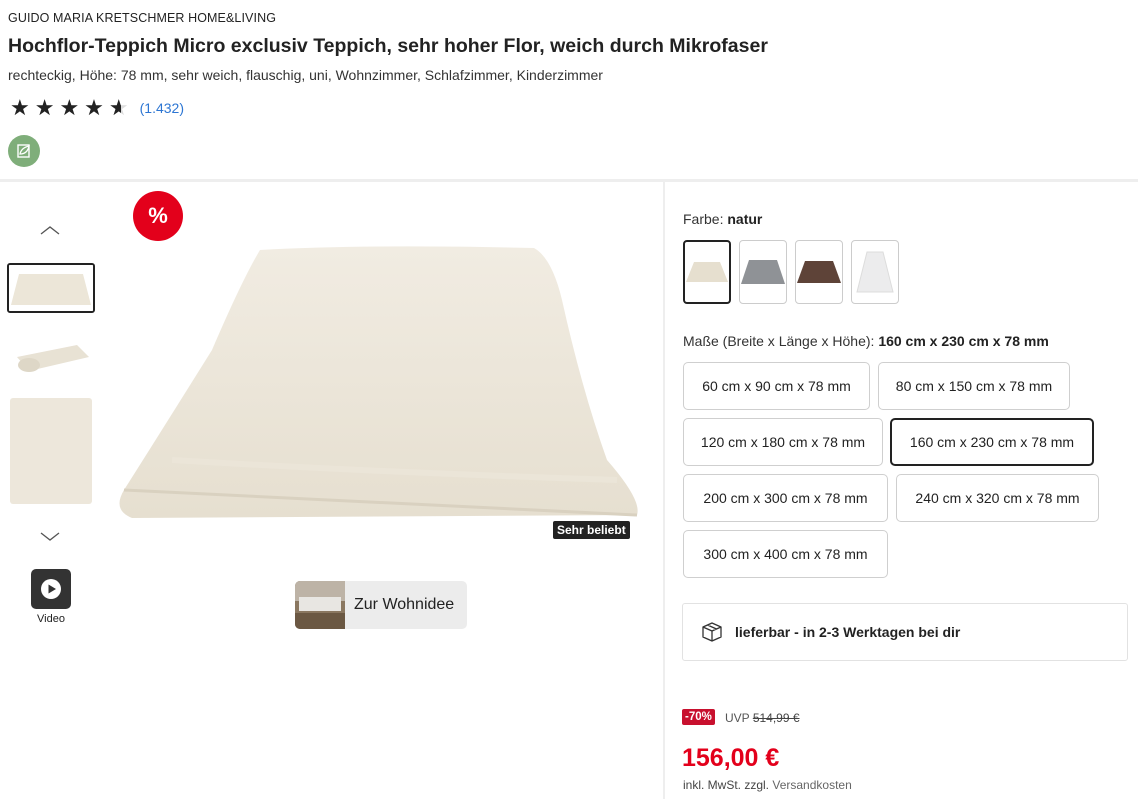 Image resolution: width=1138 pixels, height=799 pixels. What do you see at coordinates (591, 530) in the screenshot?
I see `popular-tag: Sehr beliebt` at bounding box center [591, 530].